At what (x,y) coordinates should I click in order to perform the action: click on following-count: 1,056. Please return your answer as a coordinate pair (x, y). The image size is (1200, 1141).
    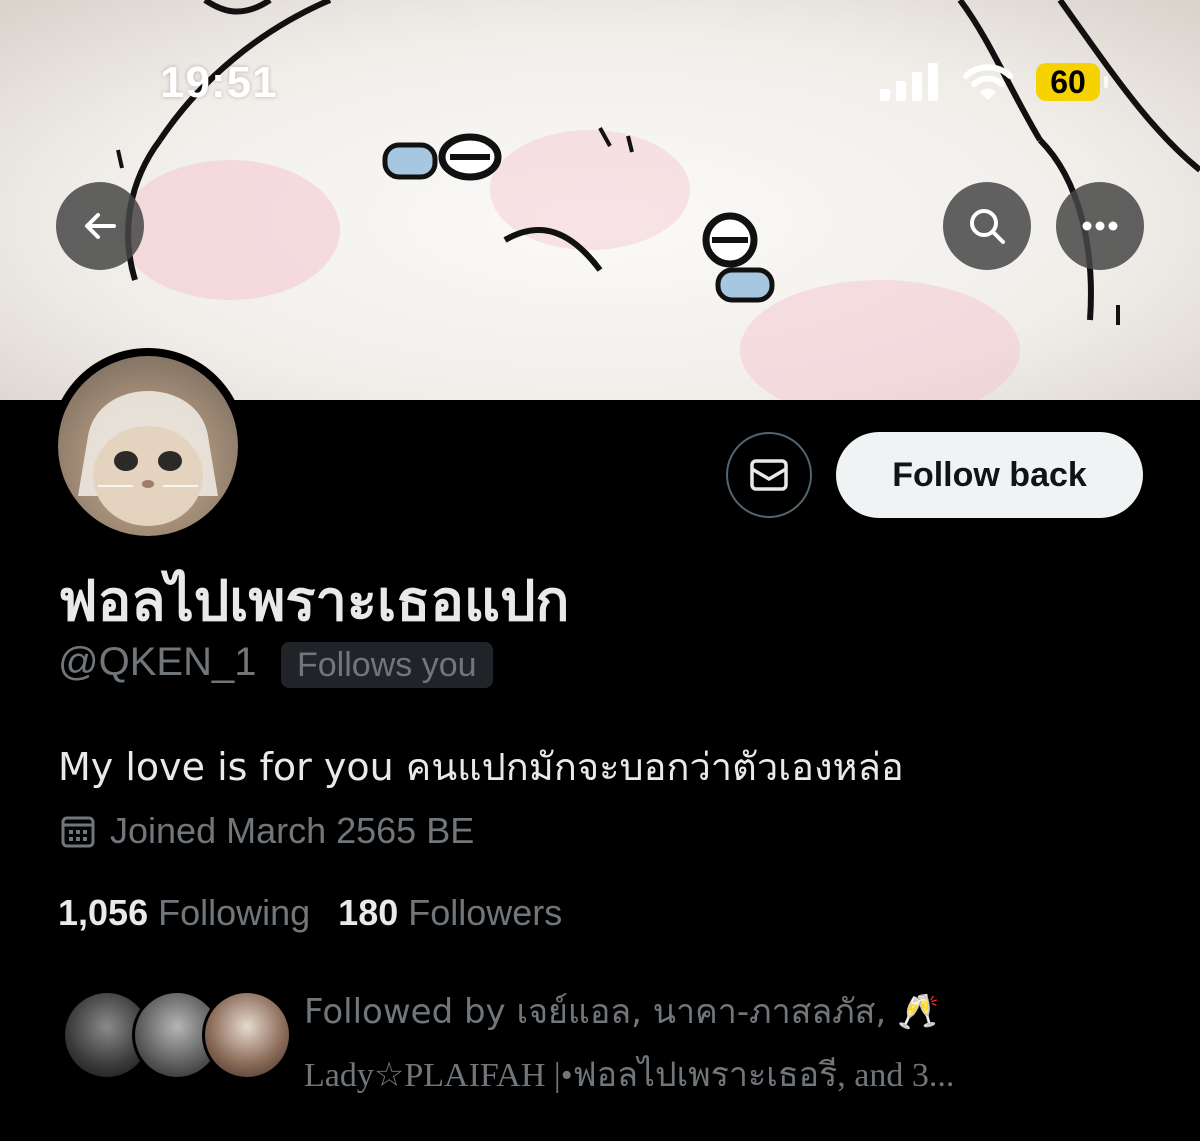
    Looking at the image, I should click on (103, 912).